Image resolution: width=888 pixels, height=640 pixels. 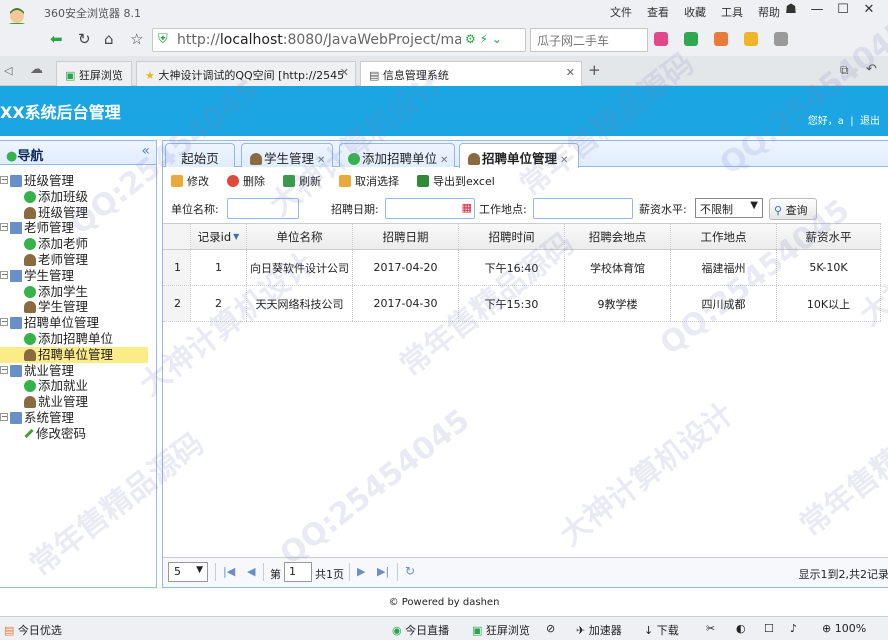 I want to click on window-icon: ☐, so click(x=769, y=628).